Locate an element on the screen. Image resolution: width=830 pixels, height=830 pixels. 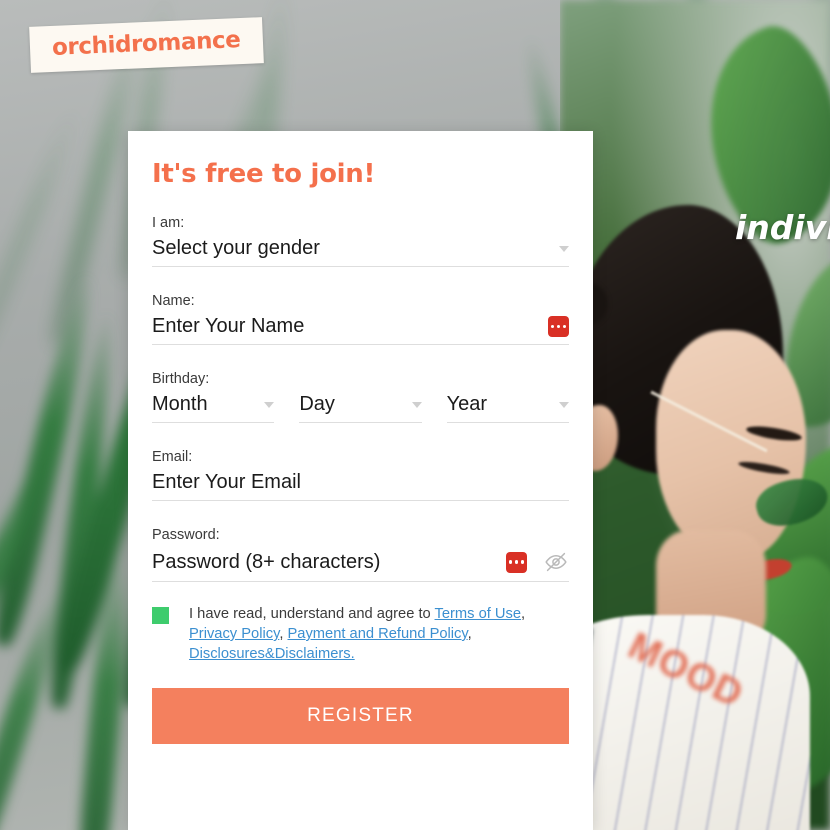
logo-text: orchidromance is located at coordinates (146, 44).